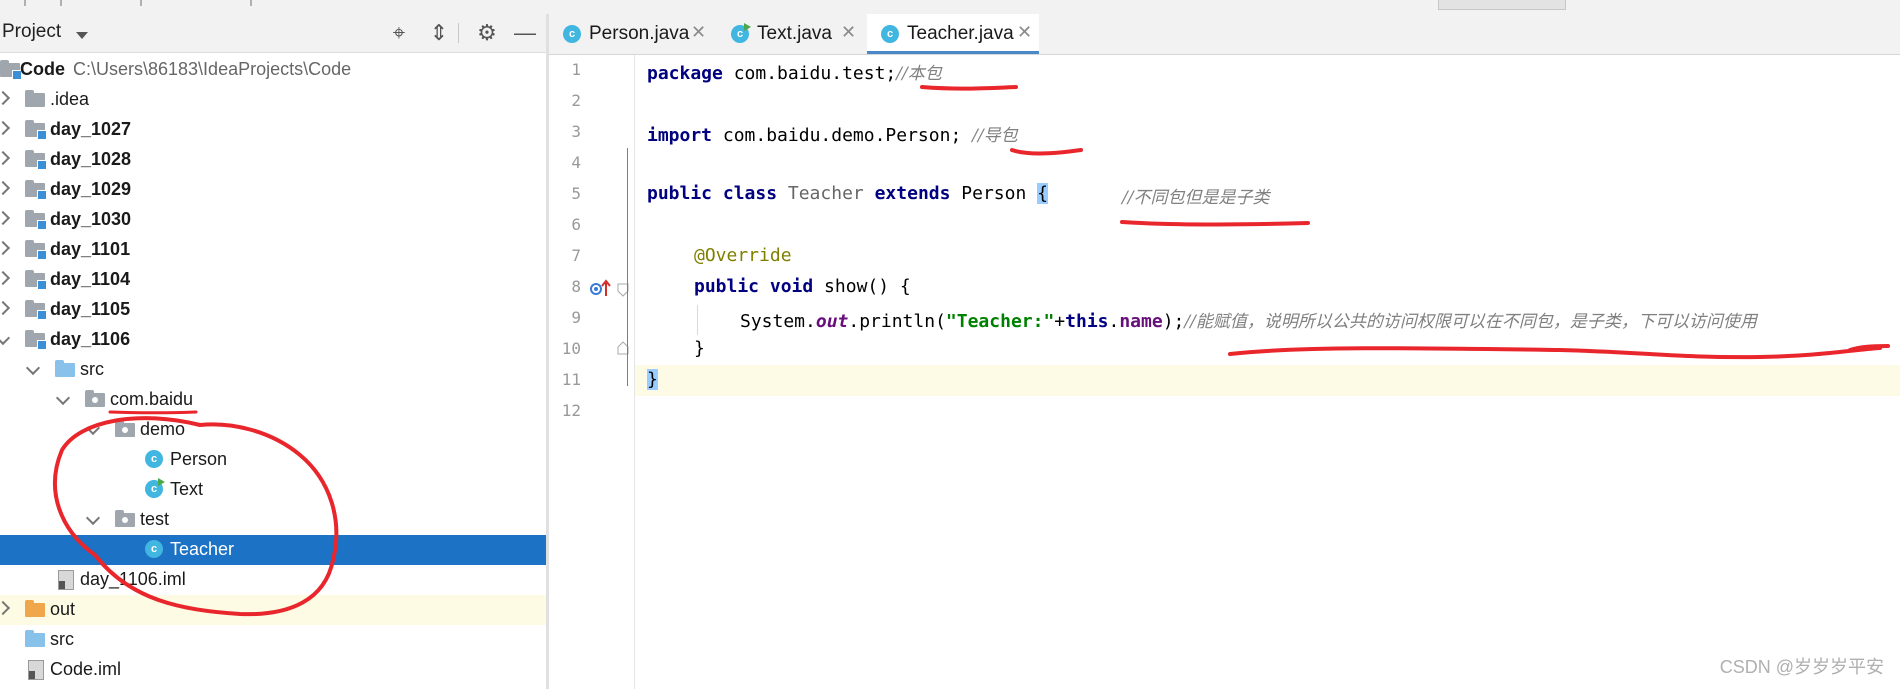 The width and height of the screenshot is (1900, 689). What do you see at coordinates (1267, 256) in the screenshot?
I see `code-line-7: @Override` at bounding box center [1267, 256].